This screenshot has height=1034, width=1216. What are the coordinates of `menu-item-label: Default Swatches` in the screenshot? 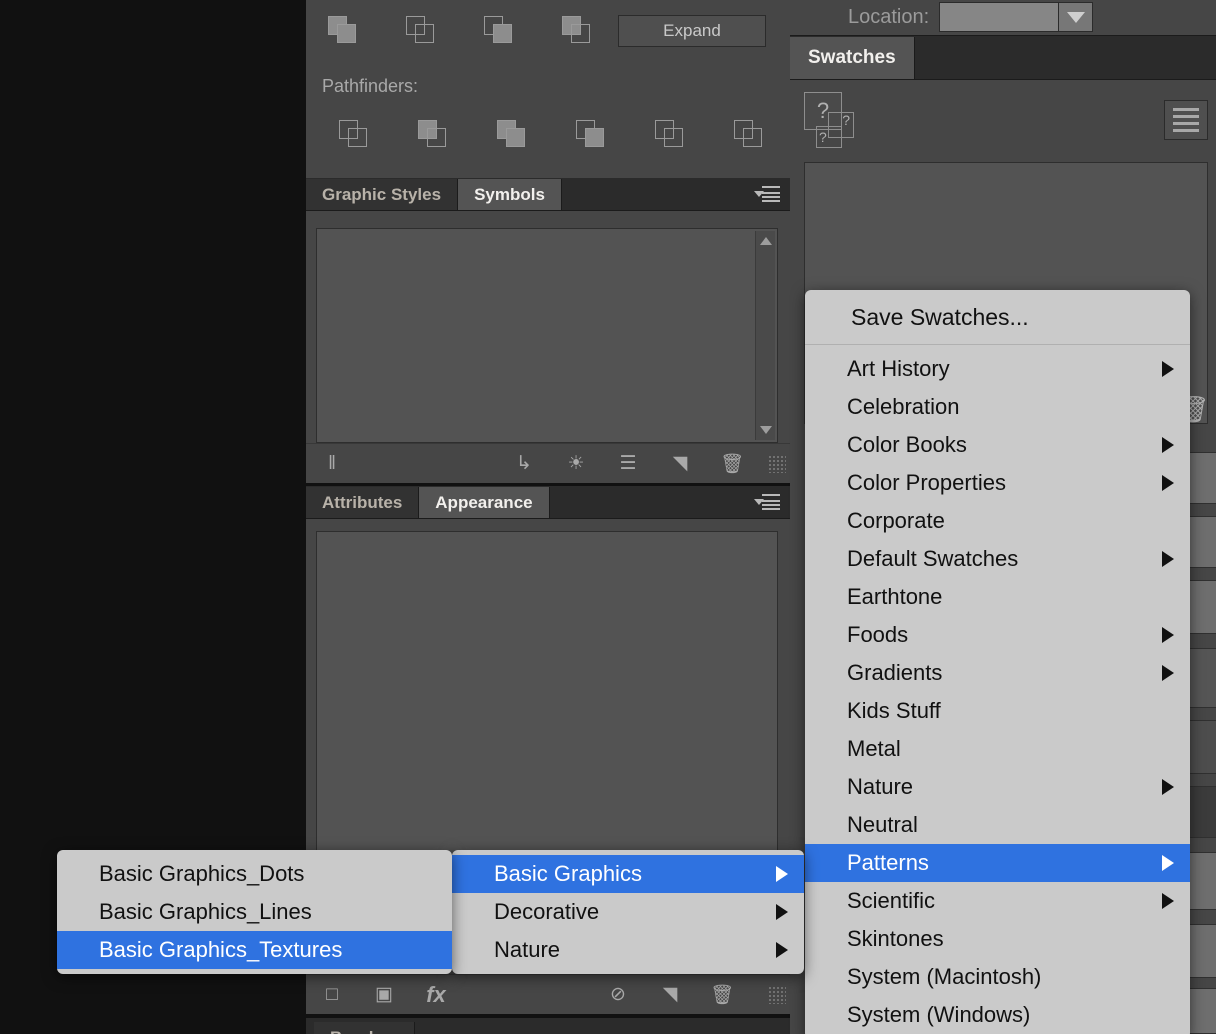 It's located at (933, 558).